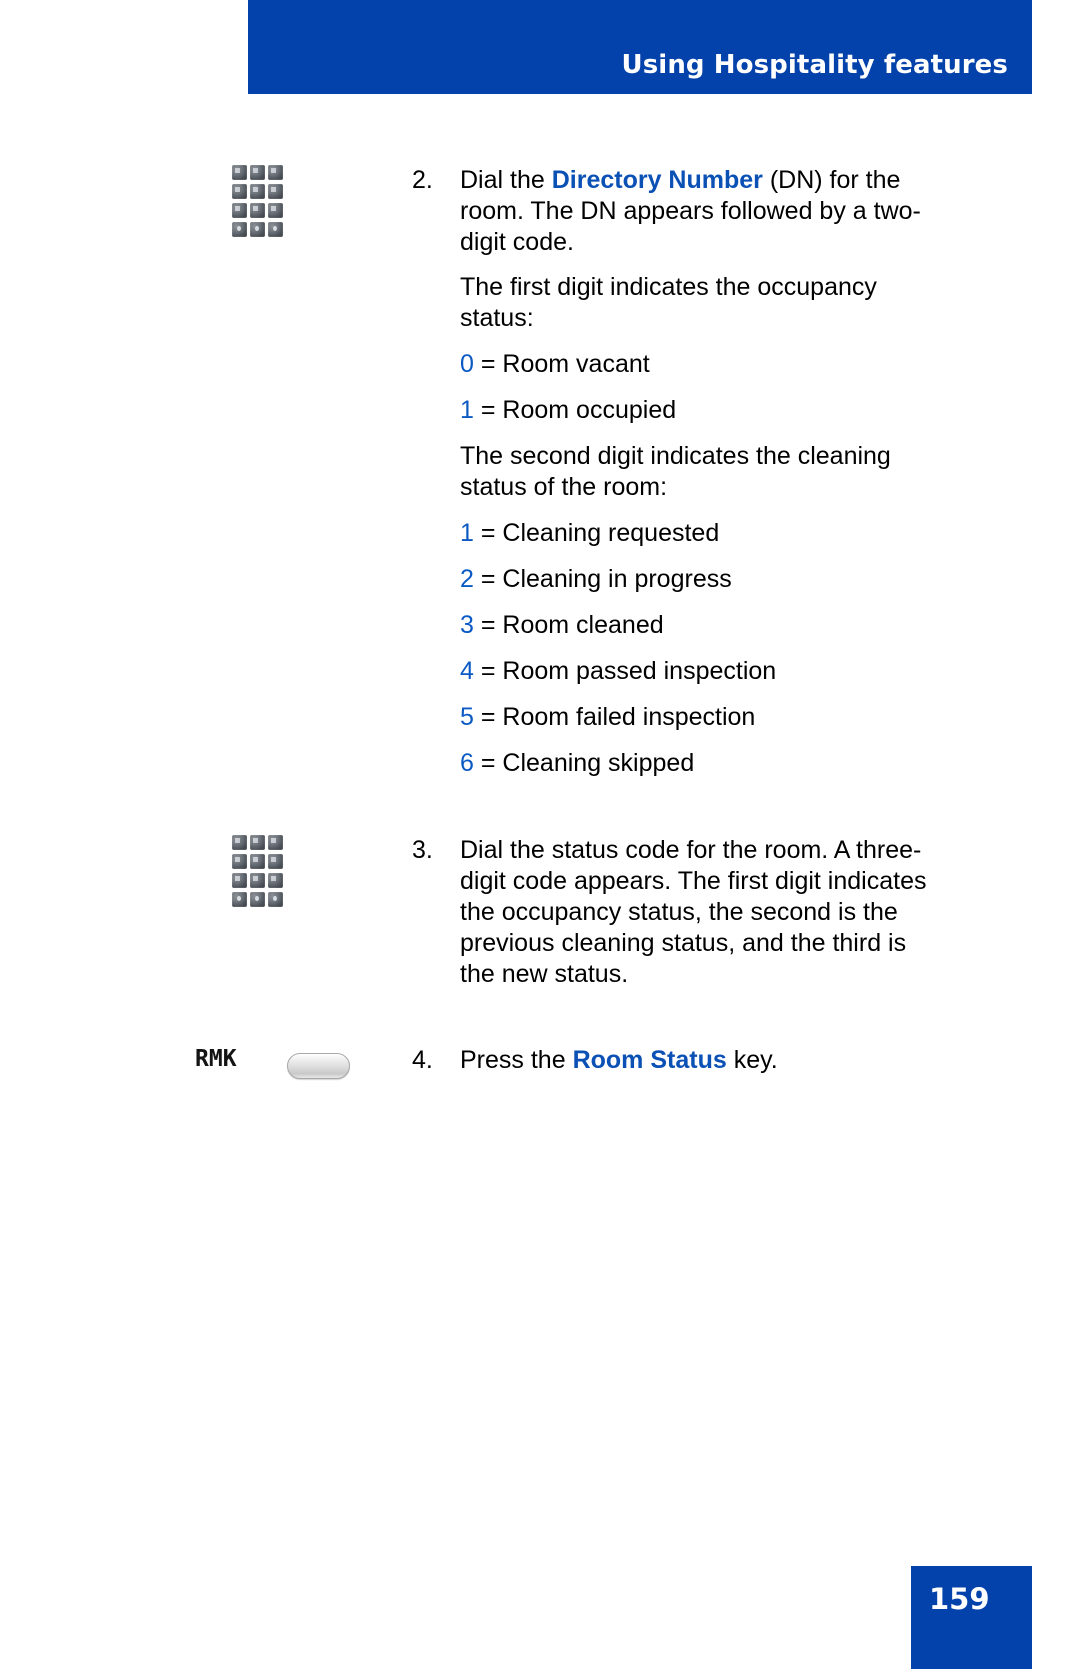  Describe the element at coordinates (467, 717) in the screenshot. I see `cleaning-code-5-digit: 5` at that location.